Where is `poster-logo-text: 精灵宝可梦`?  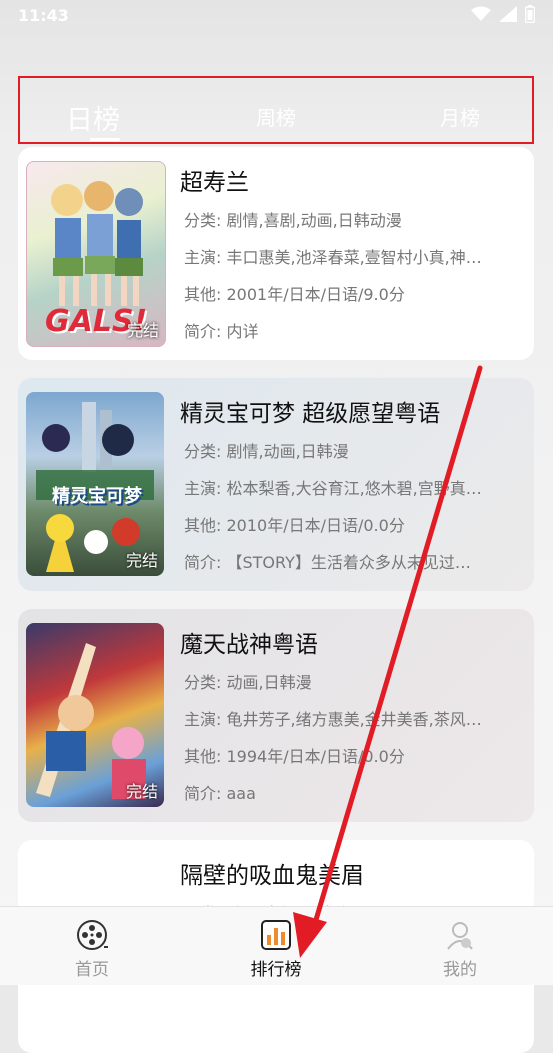
poster-logo-text: 精灵宝可梦 is located at coordinates (97, 496).